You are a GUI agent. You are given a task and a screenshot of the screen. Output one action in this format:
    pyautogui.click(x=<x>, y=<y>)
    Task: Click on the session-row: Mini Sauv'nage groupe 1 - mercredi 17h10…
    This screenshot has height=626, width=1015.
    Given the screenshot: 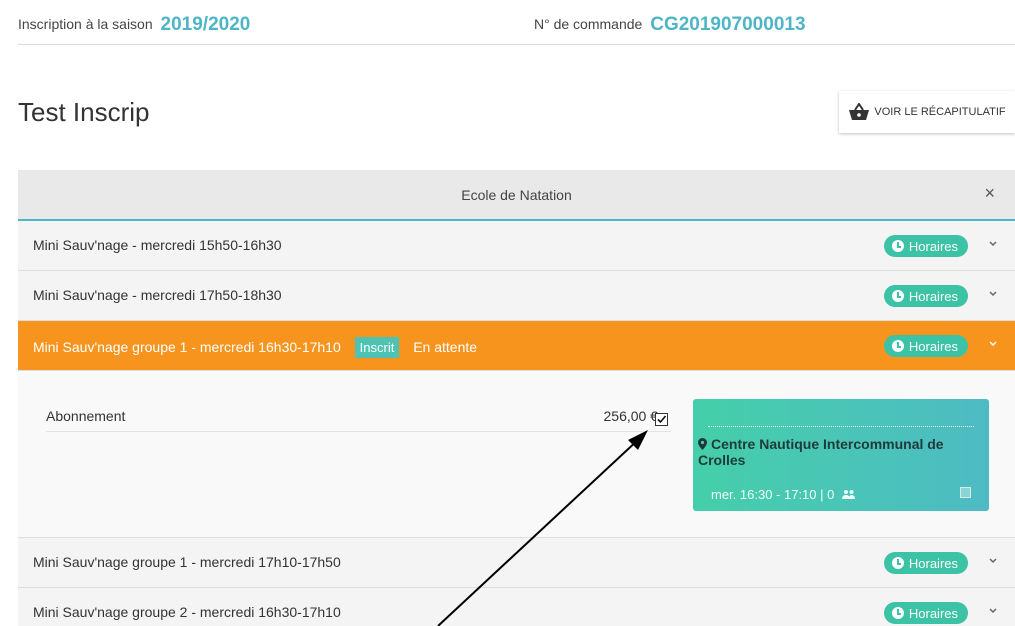 What is the action you would take?
    pyautogui.click(x=516, y=563)
    